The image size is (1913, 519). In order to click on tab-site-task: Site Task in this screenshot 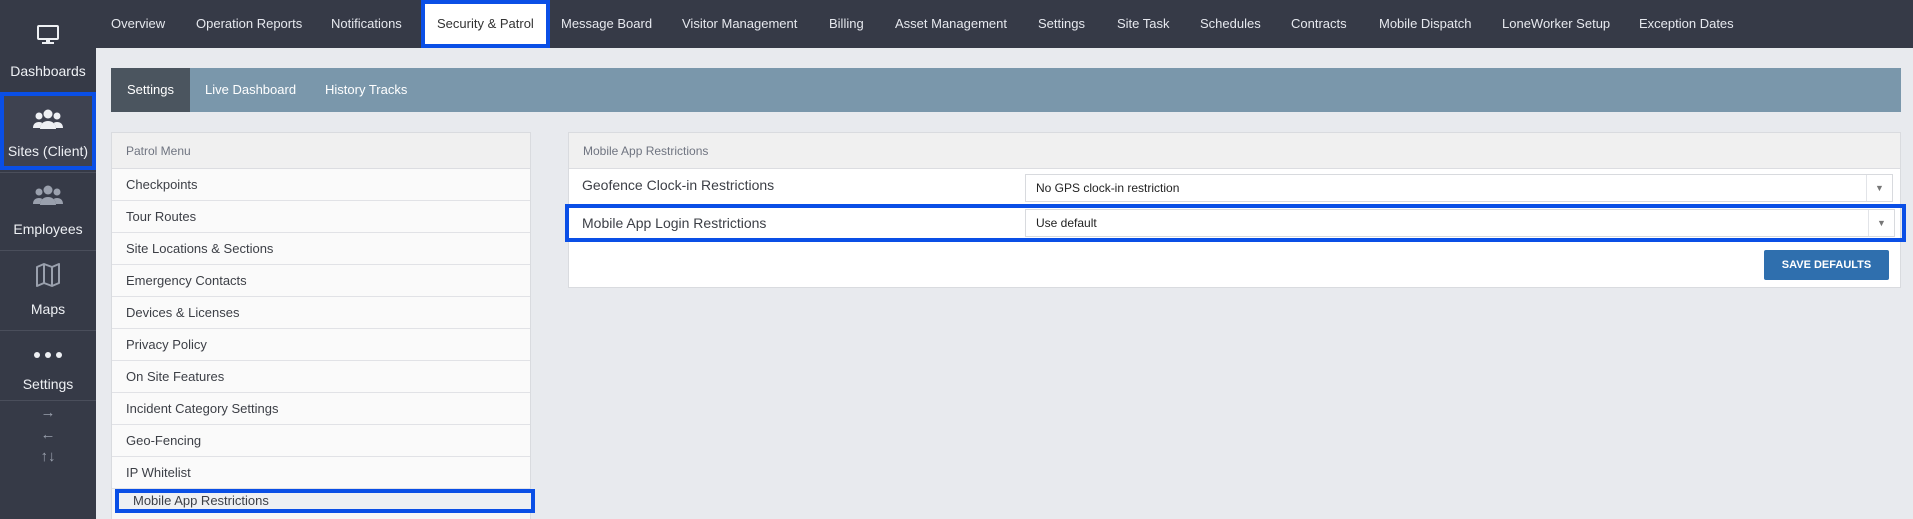, I will do `click(1143, 24)`.